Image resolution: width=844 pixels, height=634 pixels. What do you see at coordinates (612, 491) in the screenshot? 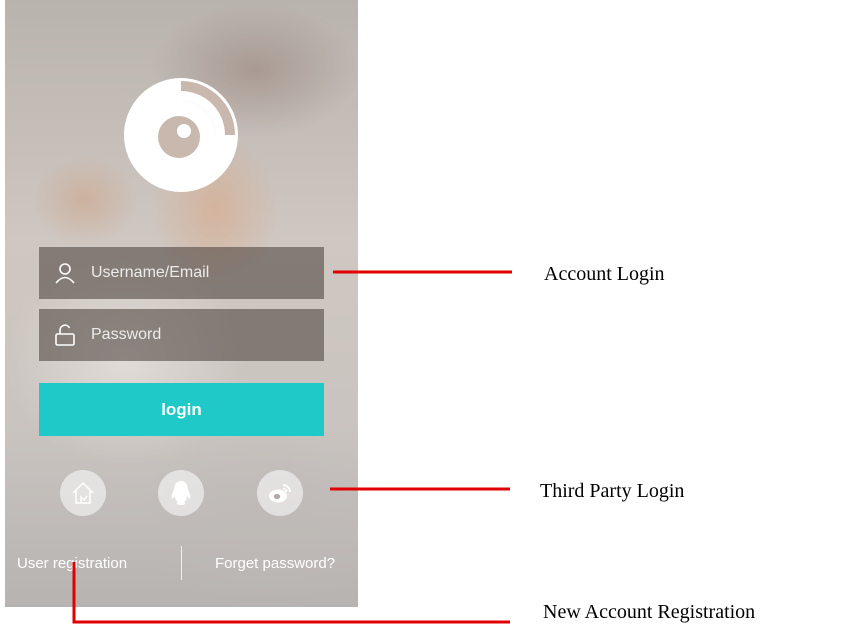
I see `third-party-login-annotation: Third Party Login` at bounding box center [612, 491].